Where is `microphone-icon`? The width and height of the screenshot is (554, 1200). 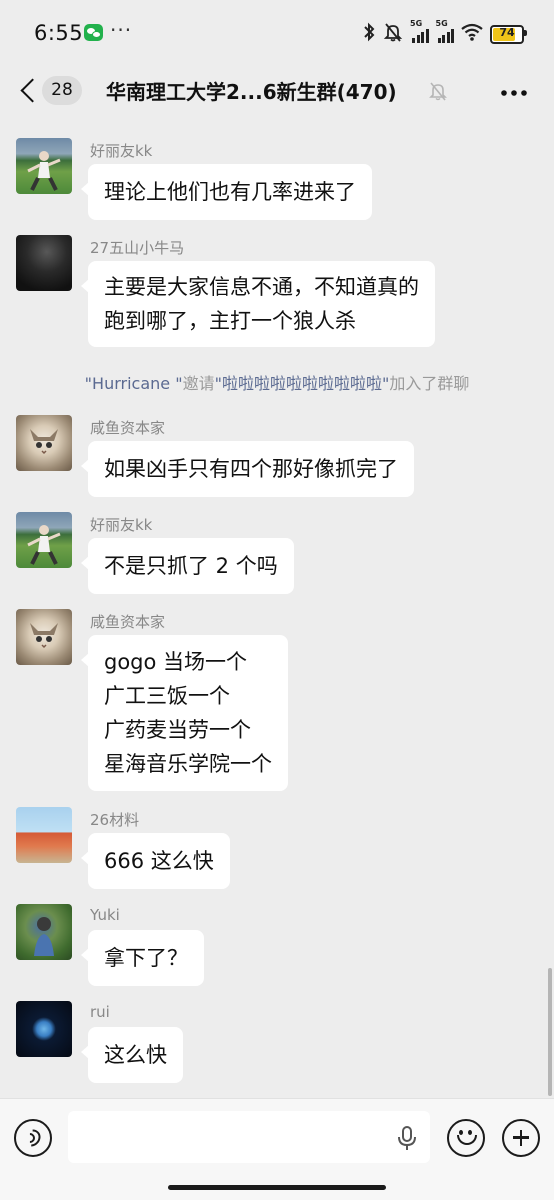 microphone-icon is located at coordinates (407, 1139).